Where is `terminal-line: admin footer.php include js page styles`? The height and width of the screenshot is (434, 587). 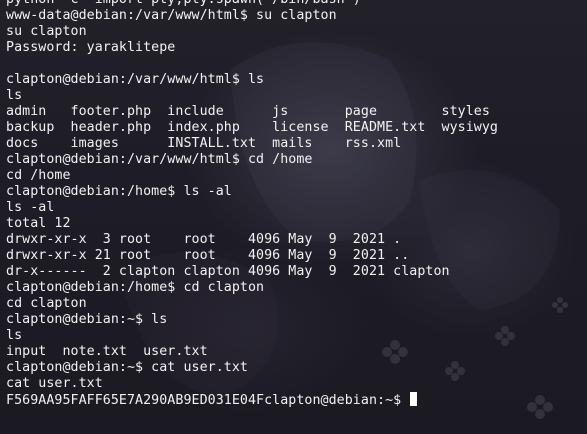
terminal-line: admin footer.php include js page styles is located at coordinates (248, 111).